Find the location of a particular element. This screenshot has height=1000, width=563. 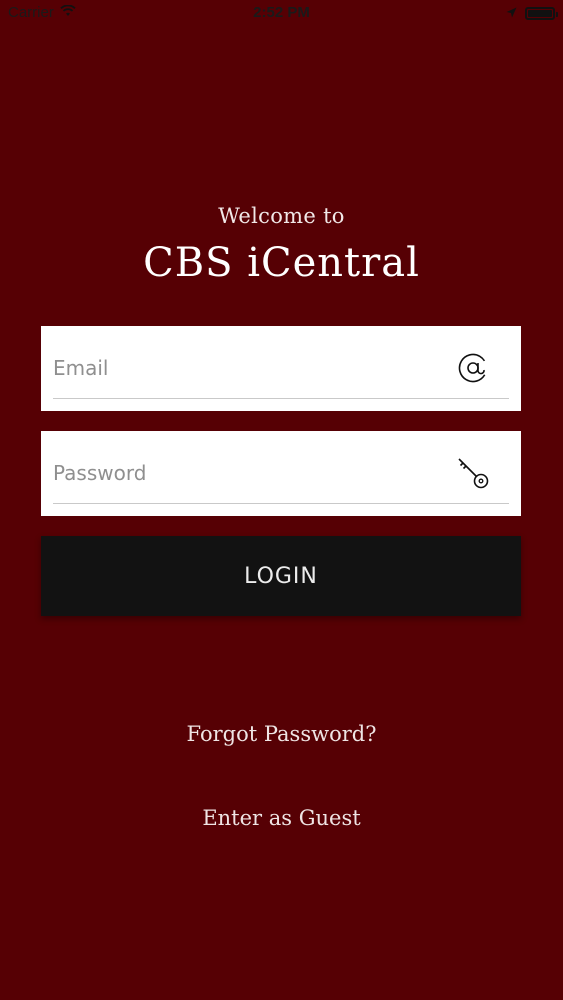

status-time: 2:52 PM is located at coordinates (281, 12).